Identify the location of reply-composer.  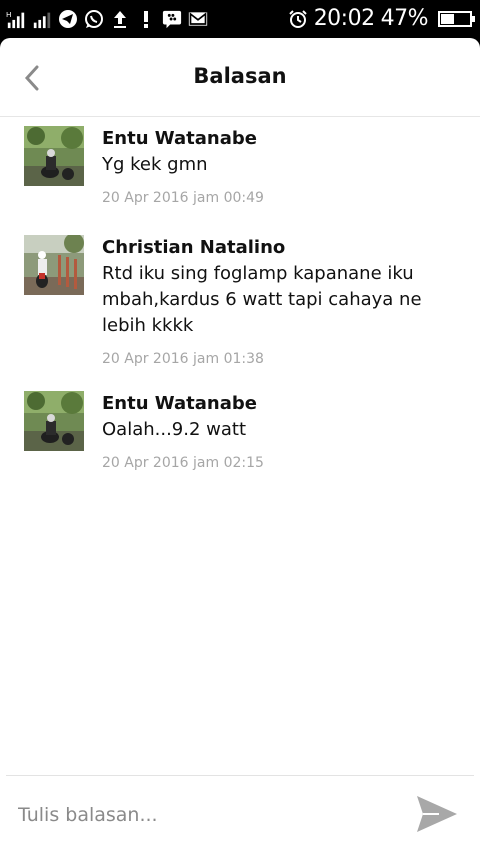
(240, 814).